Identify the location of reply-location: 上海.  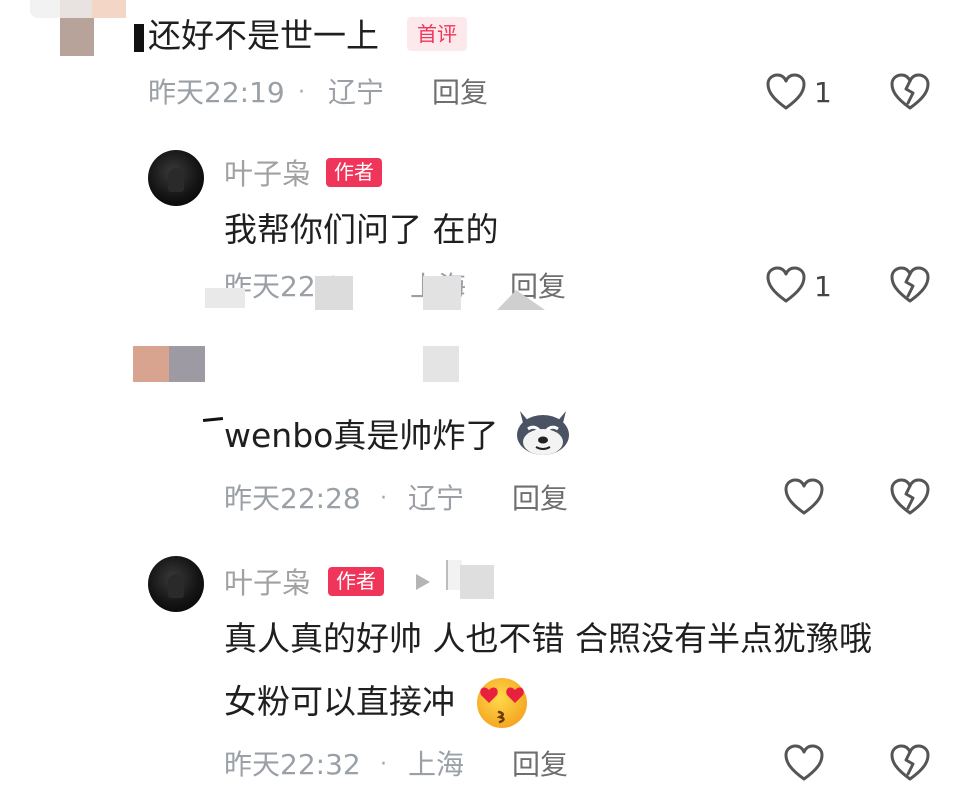
(436, 764).